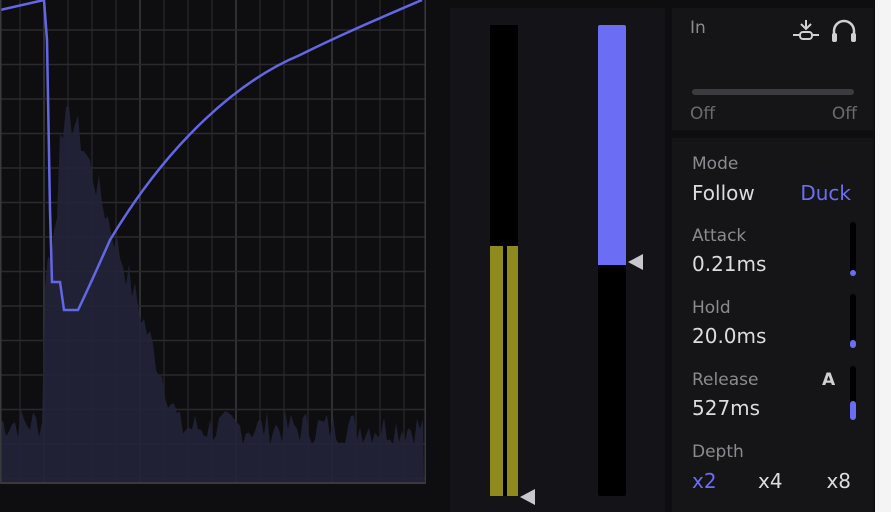  Describe the element at coordinates (703, 114) in the screenshot. I see `range-min-label: Off` at that location.